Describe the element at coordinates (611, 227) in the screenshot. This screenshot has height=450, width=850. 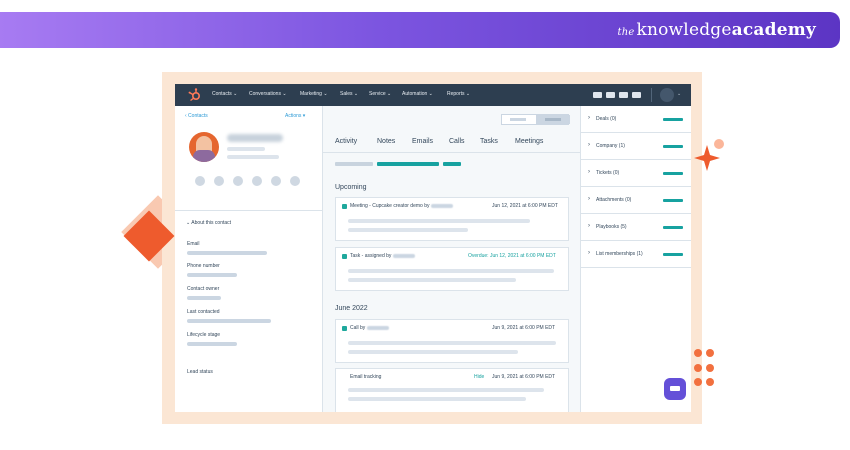
I see `section-label: Playbooks (5)` at that location.